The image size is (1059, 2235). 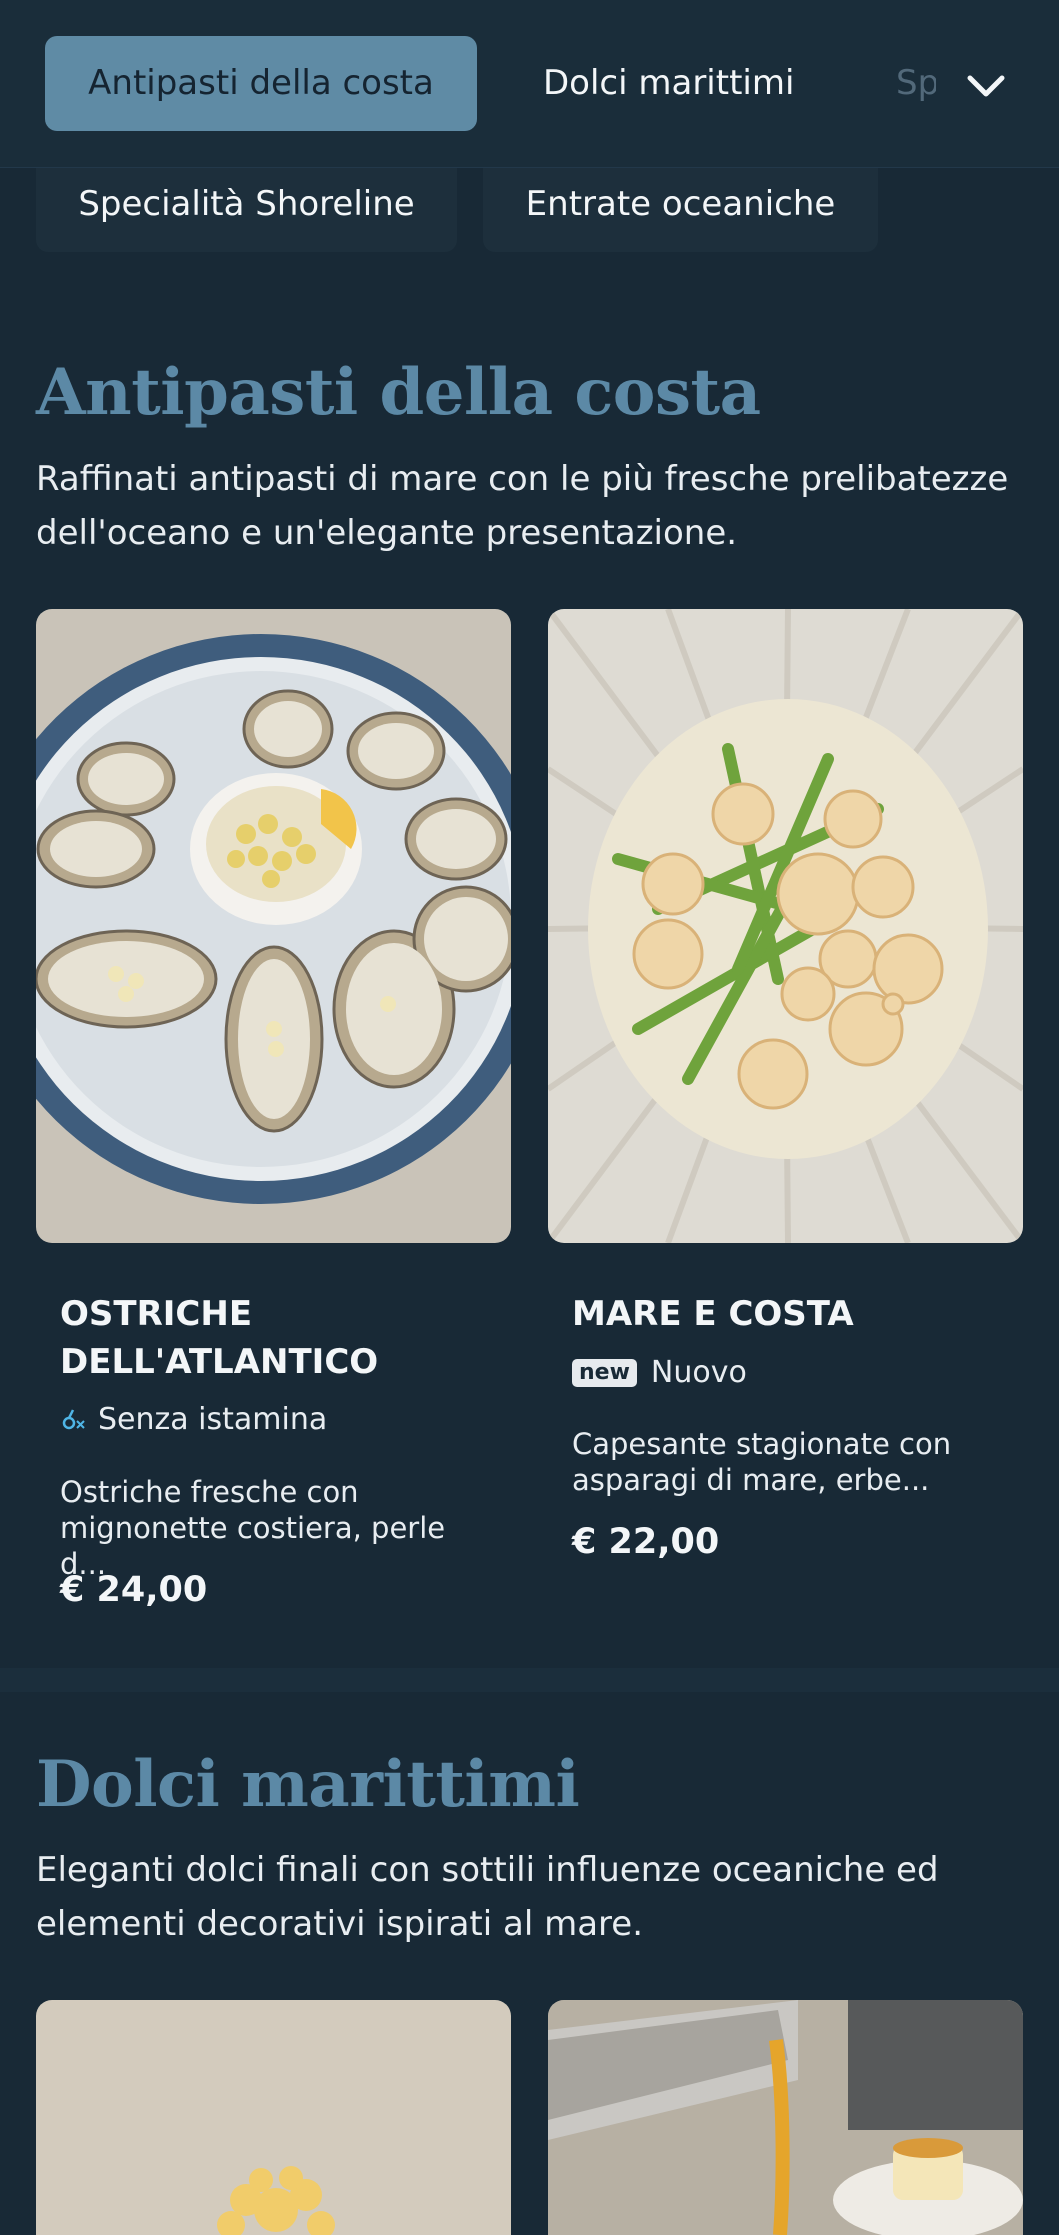 What do you see at coordinates (529, 84) in the screenshot?
I see `category-nav: Antipasti della costa Dolci marittimi Sp` at bounding box center [529, 84].